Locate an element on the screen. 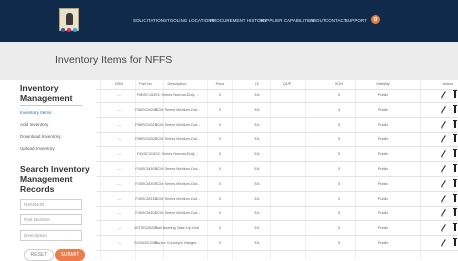 This screenshot has width=458, height=261. column-header-soh: SOH is located at coordinates (339, 84).